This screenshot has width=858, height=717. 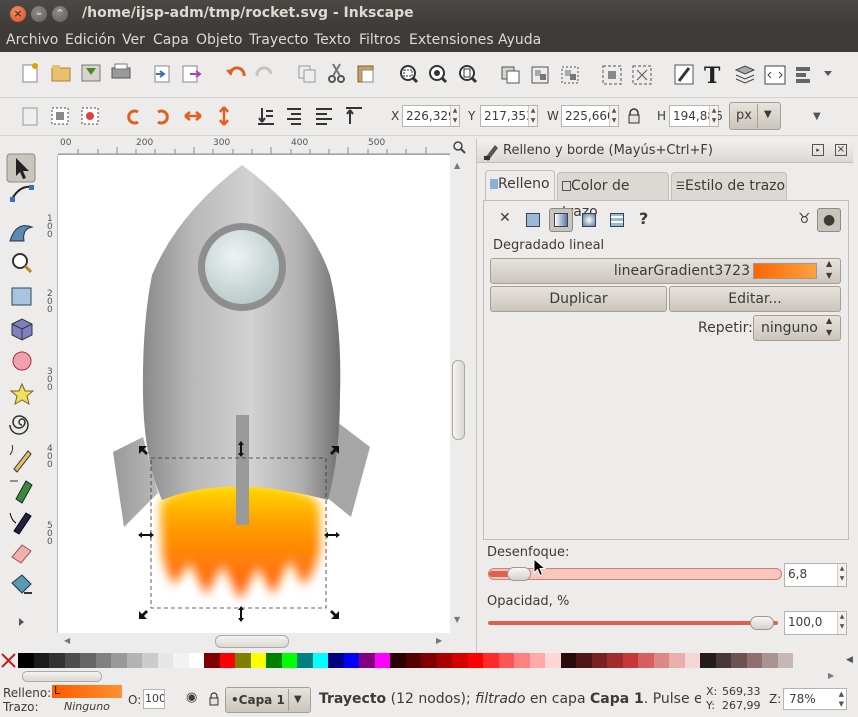 What do you see at coordinates (224, 116) in the screenshot?
I see `flip-vertical-icon` at bounding box center [224, 116].